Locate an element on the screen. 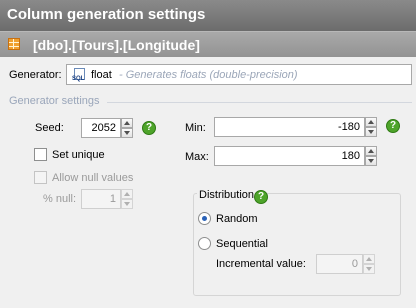  incremental-value-input: 0 is located at coordinates (339, 264).